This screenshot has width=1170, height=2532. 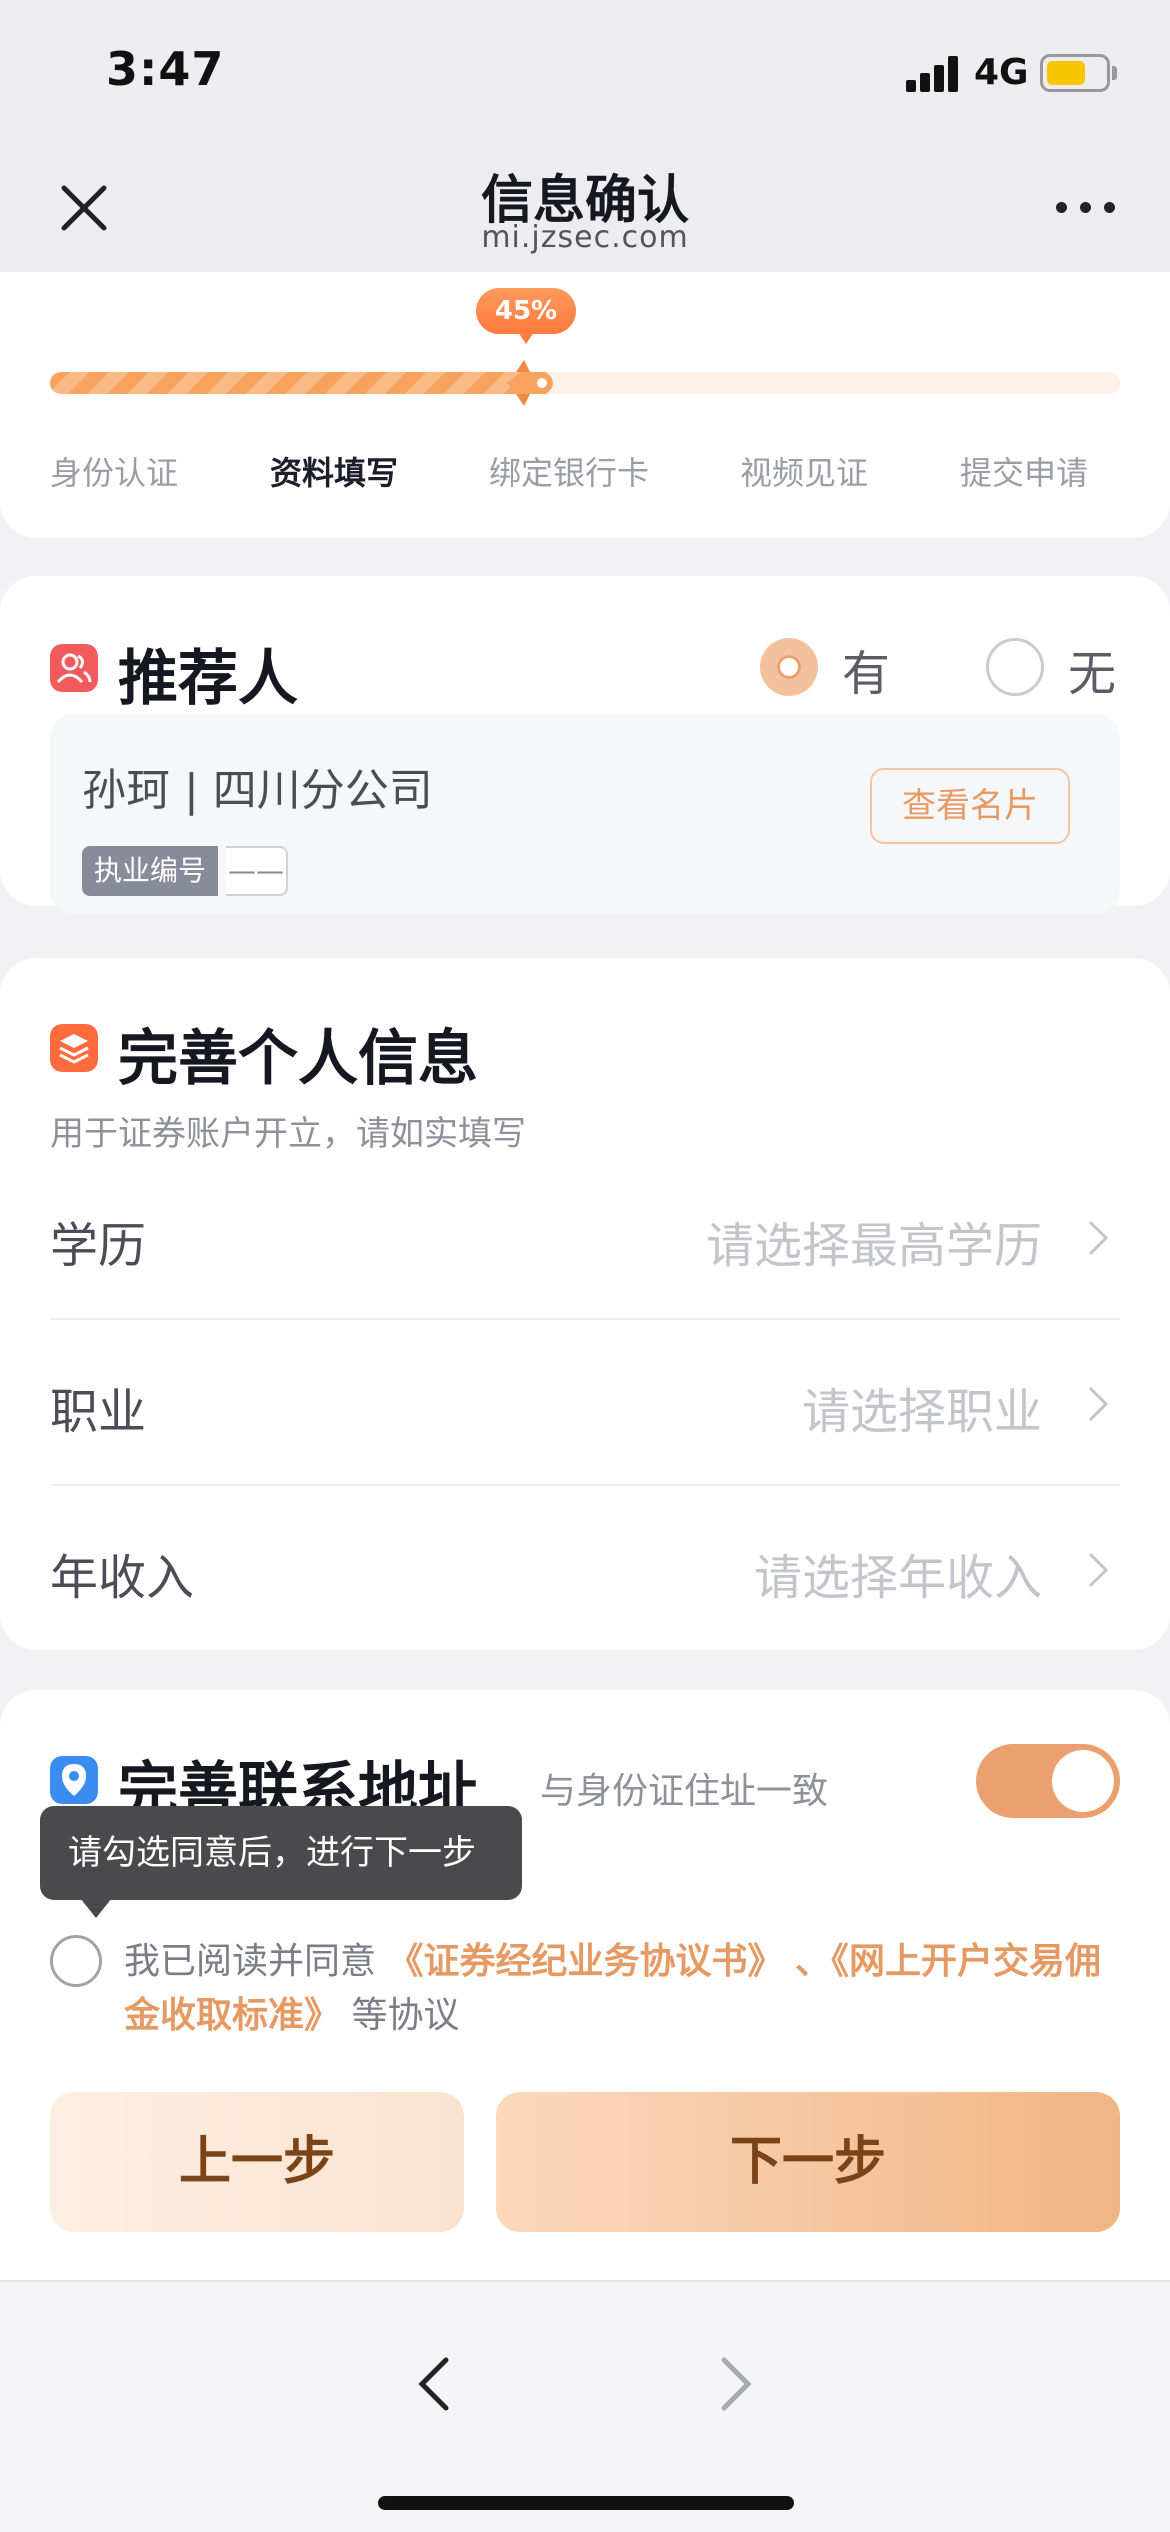 What do you see at coordinates (684, 1791) in the screenshot?
I see `same-as-id-label: 与身份证住址一致` at bounding box center [684, 1791].